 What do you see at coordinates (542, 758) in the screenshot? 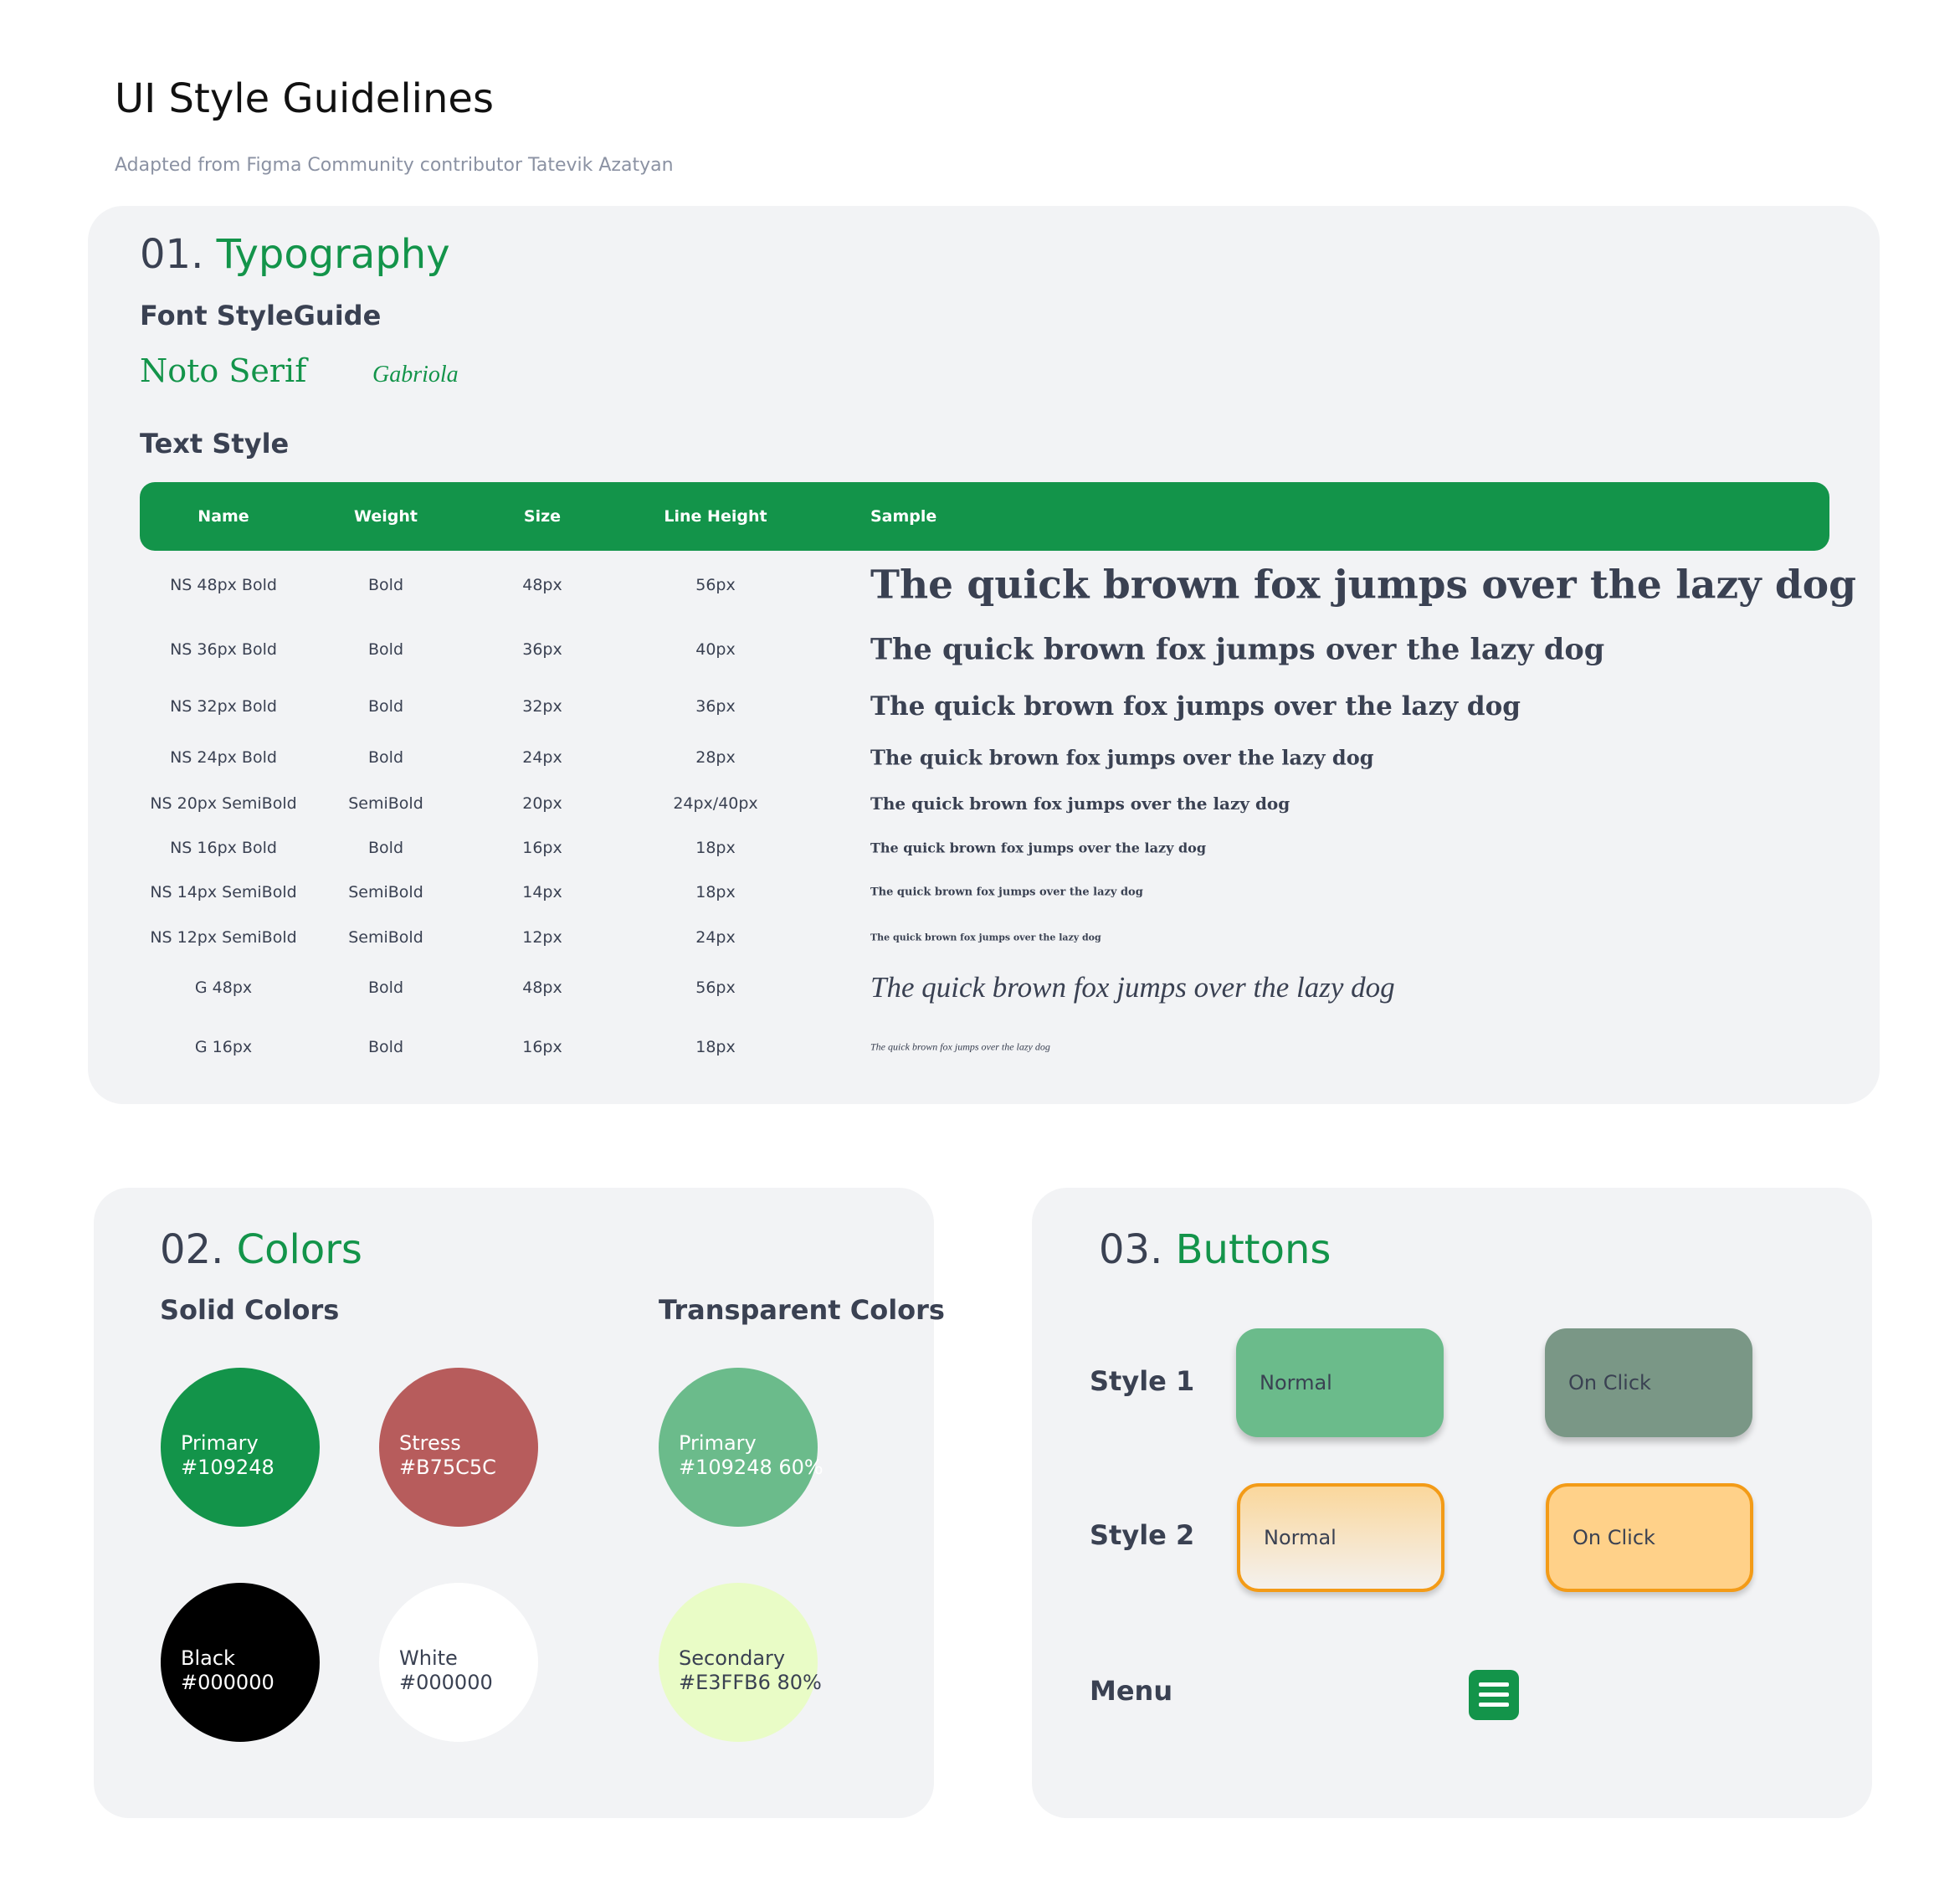
I see `cell-size: 24px` at bounding box center [542, 758].